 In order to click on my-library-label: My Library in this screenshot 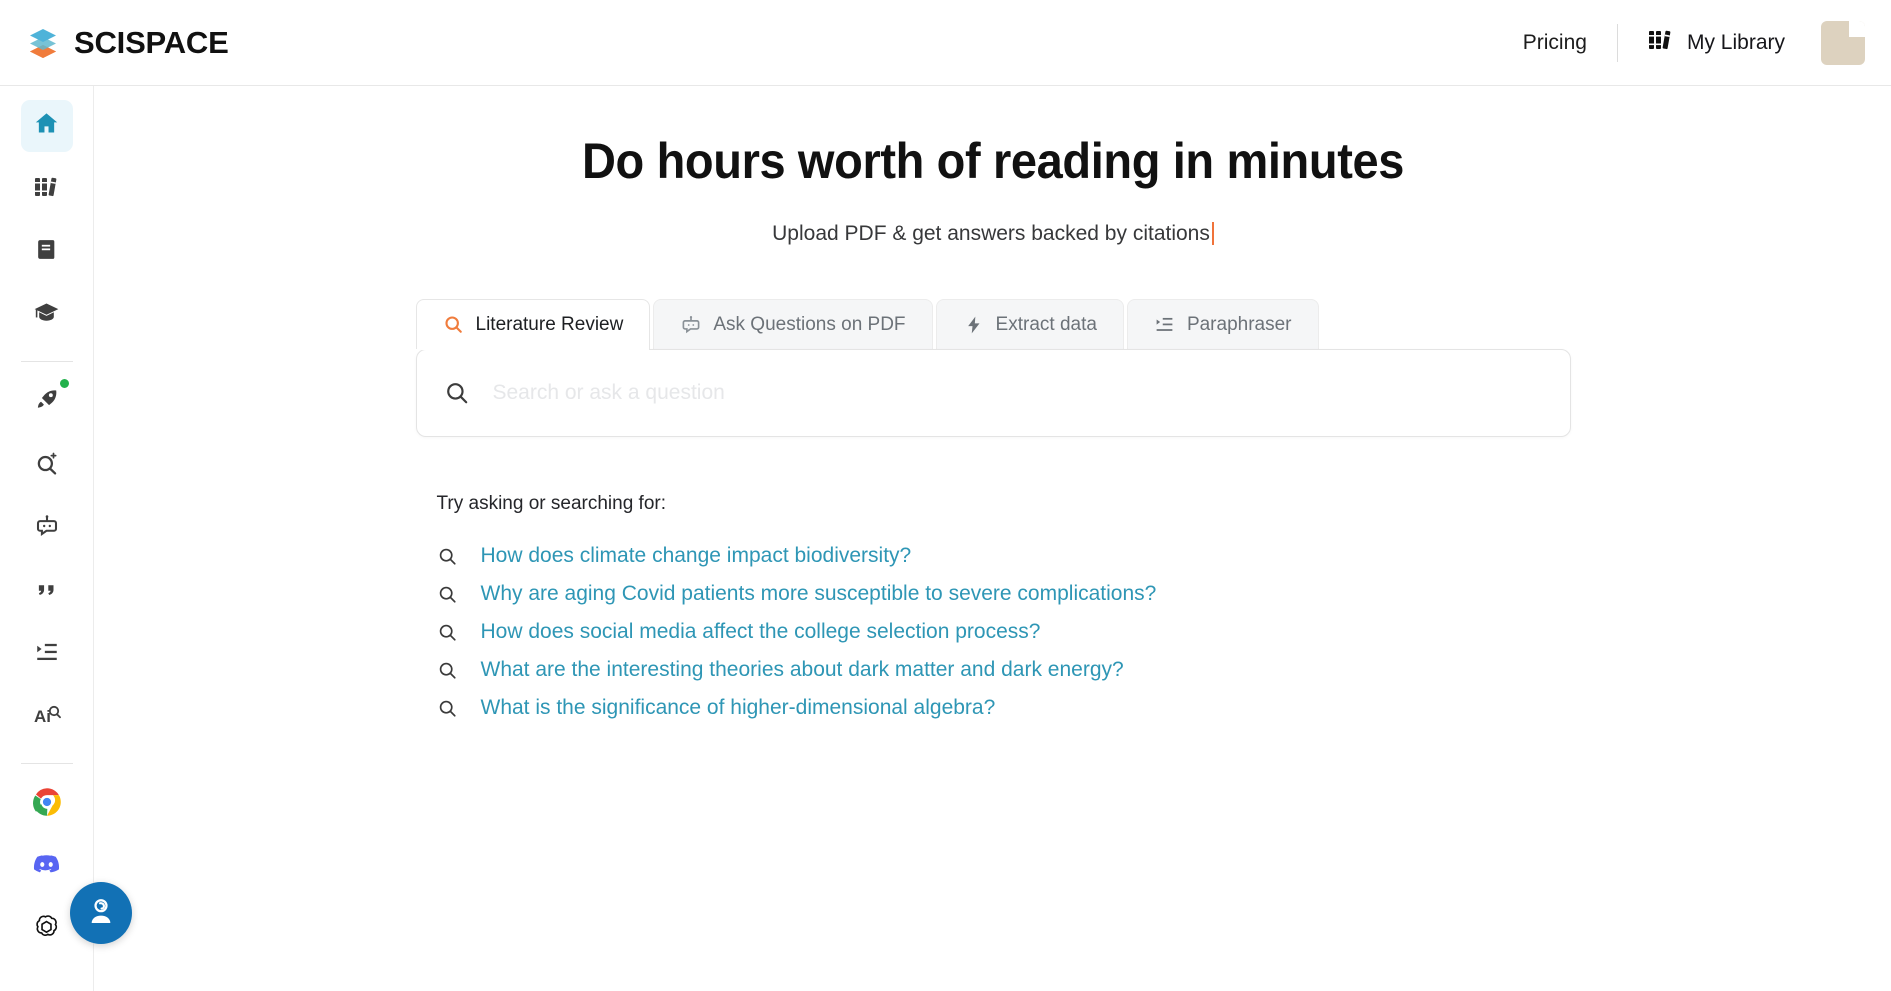, I will do `click(1735, 42)`.